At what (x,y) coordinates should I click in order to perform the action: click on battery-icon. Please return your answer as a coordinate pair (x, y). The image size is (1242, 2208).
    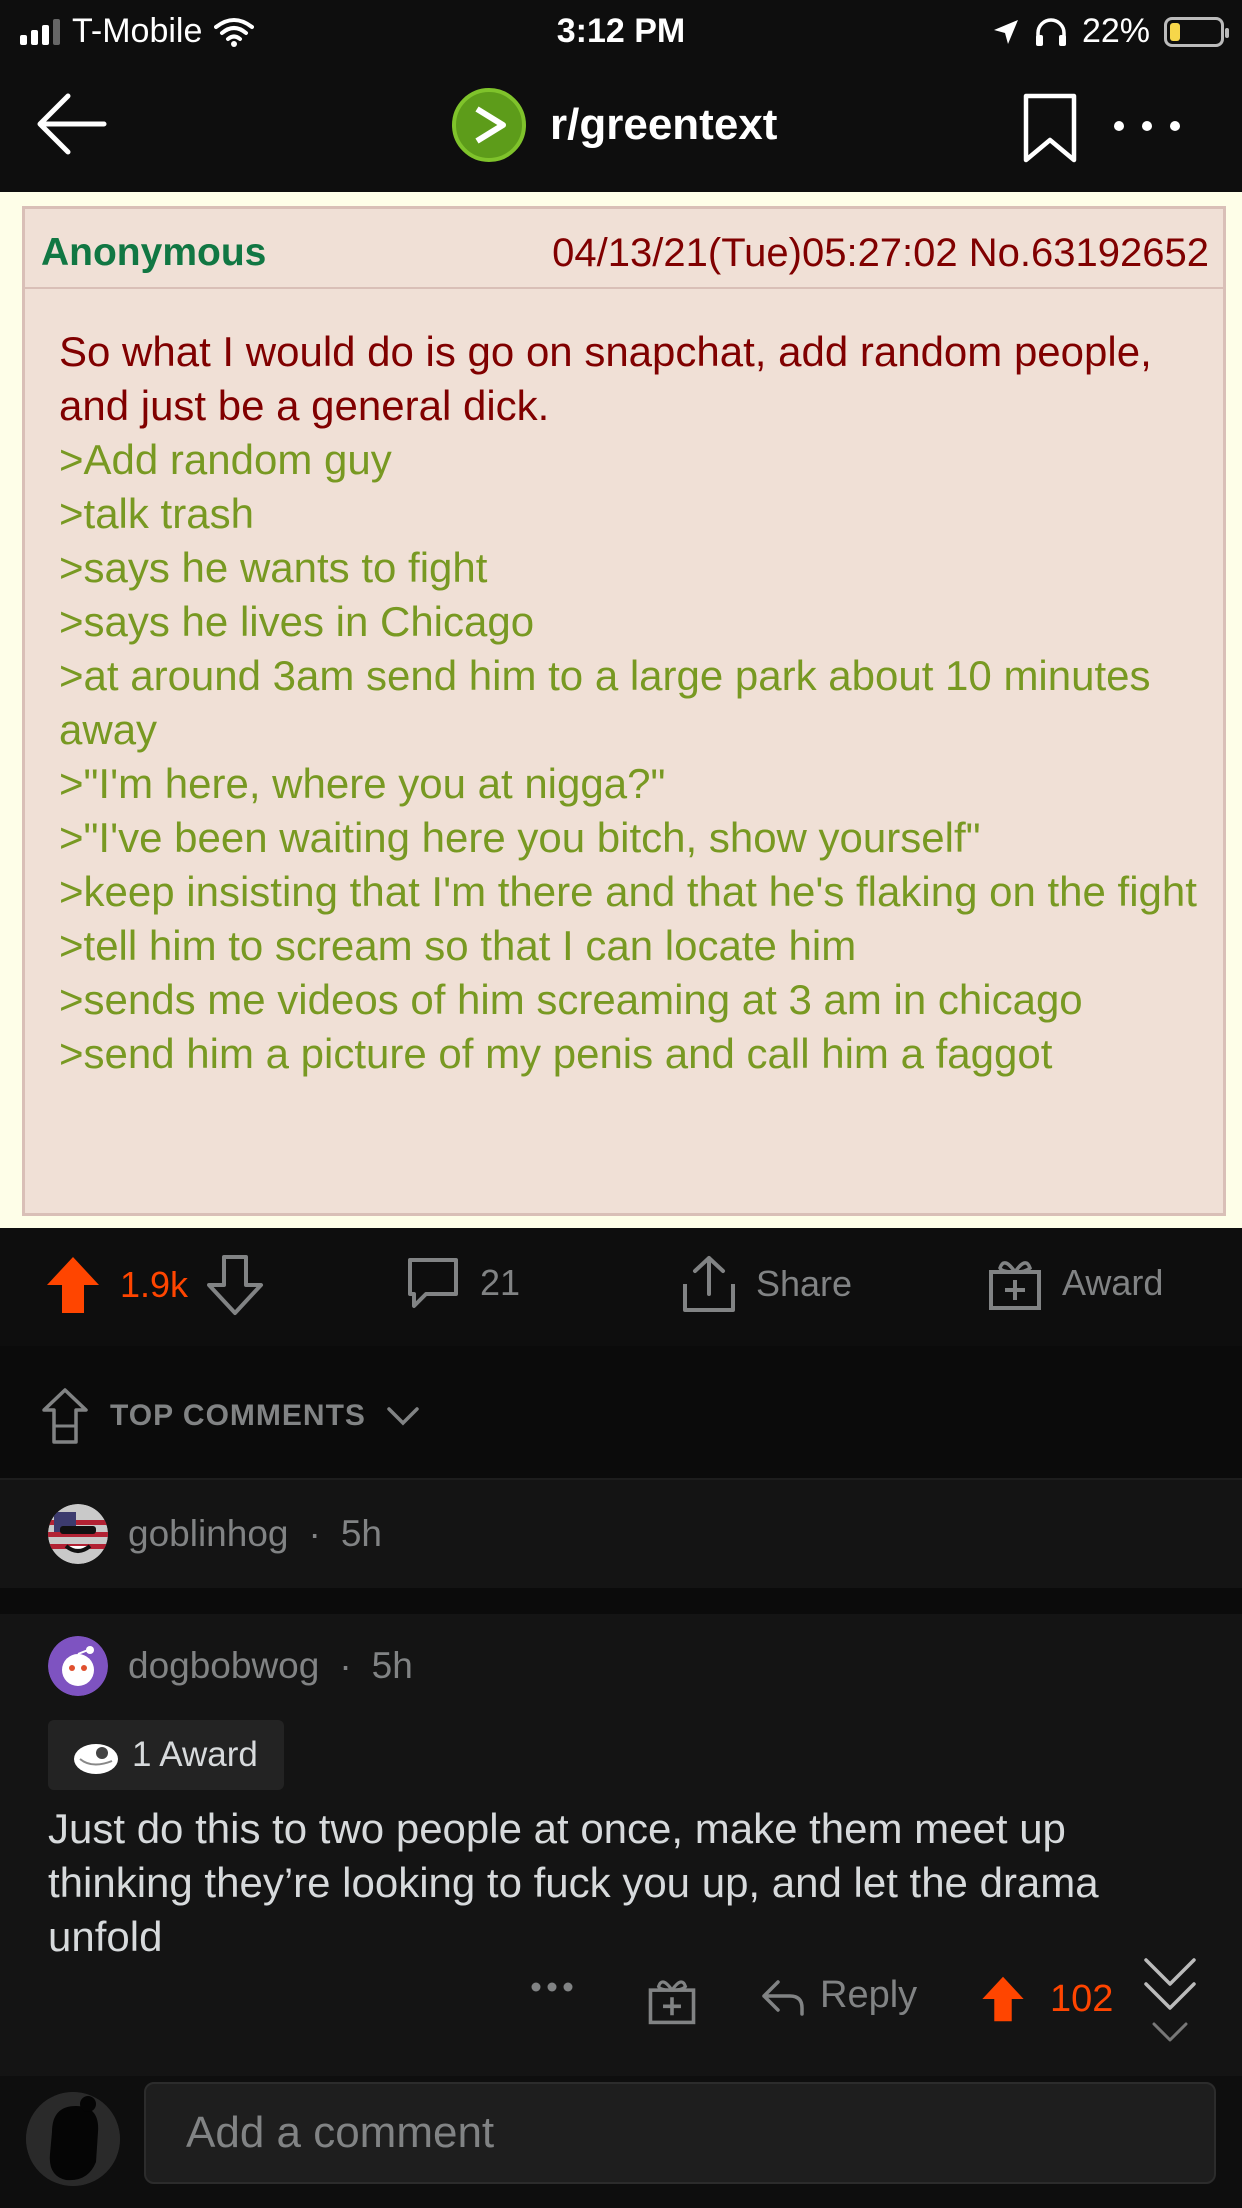
    Looking at the image, I should click on (1196, 31).